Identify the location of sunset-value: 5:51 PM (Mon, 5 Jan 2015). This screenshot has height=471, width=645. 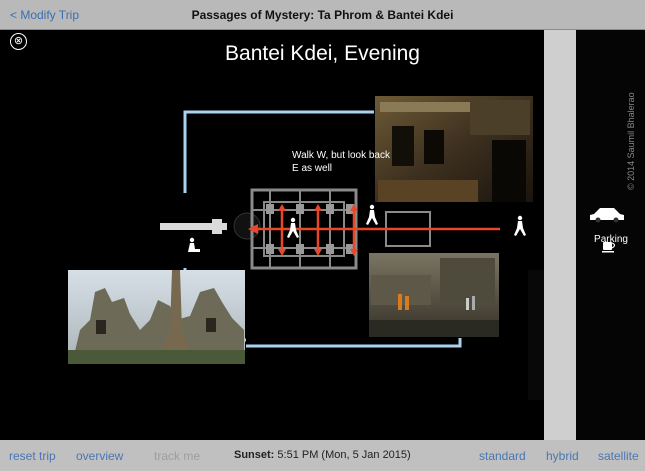
(344, 455).